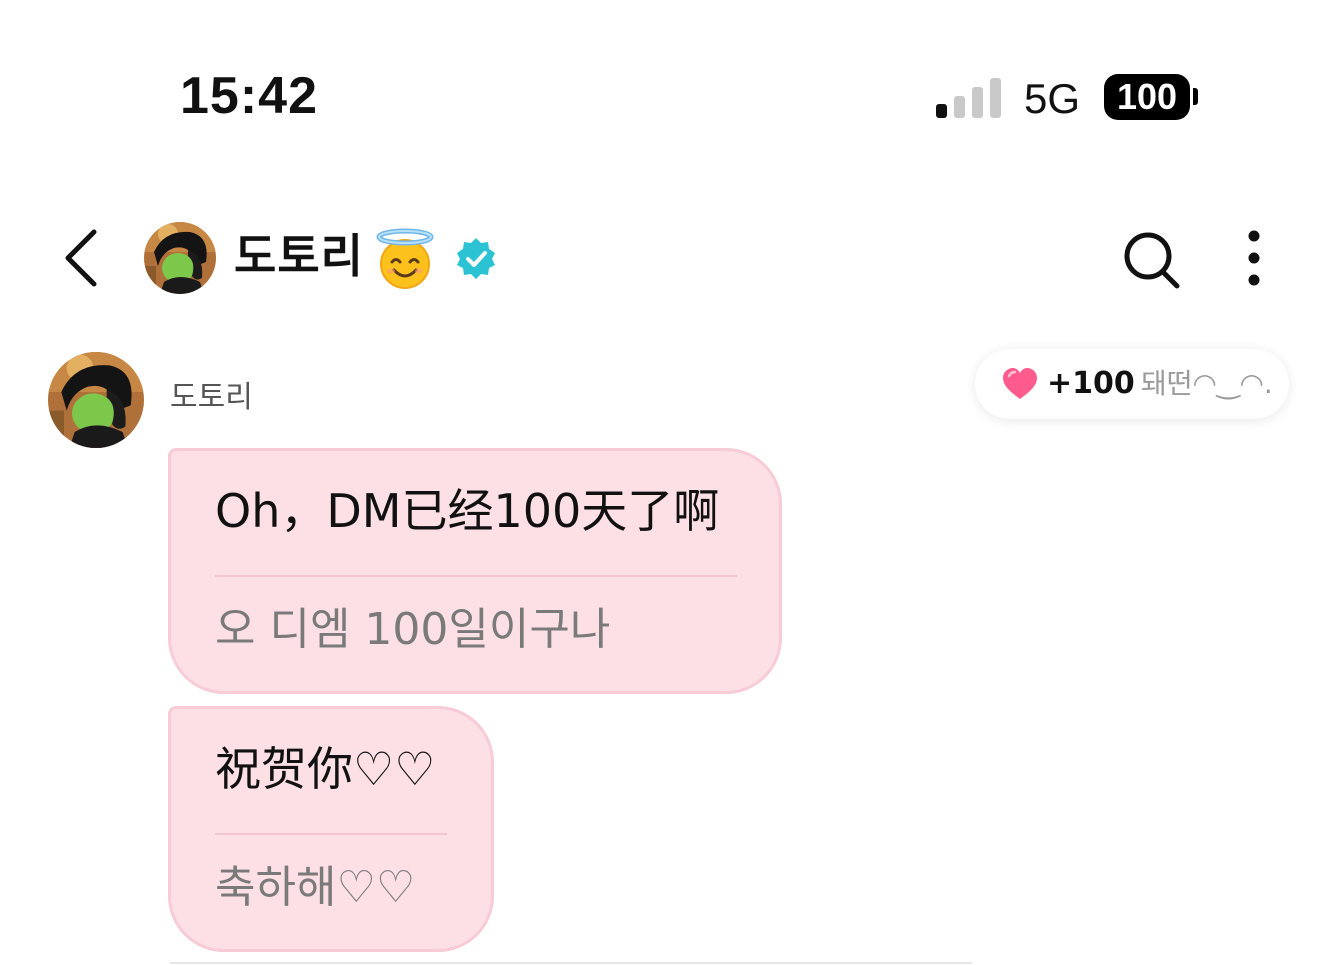 Image resolution: width=1320 pixels, height=965 pixels. I want to click on search-icon, so click(1152, 260).